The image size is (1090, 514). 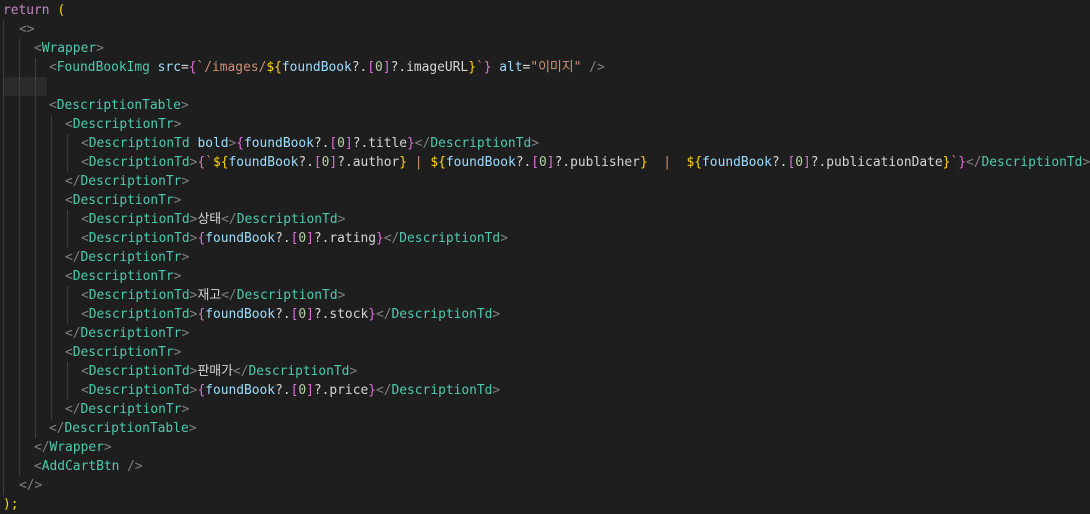 What do you see at coordinates (545, 447) in the screenshot?
I see `code-line-24: </Wrapper>` at bounding box center [545, 447].